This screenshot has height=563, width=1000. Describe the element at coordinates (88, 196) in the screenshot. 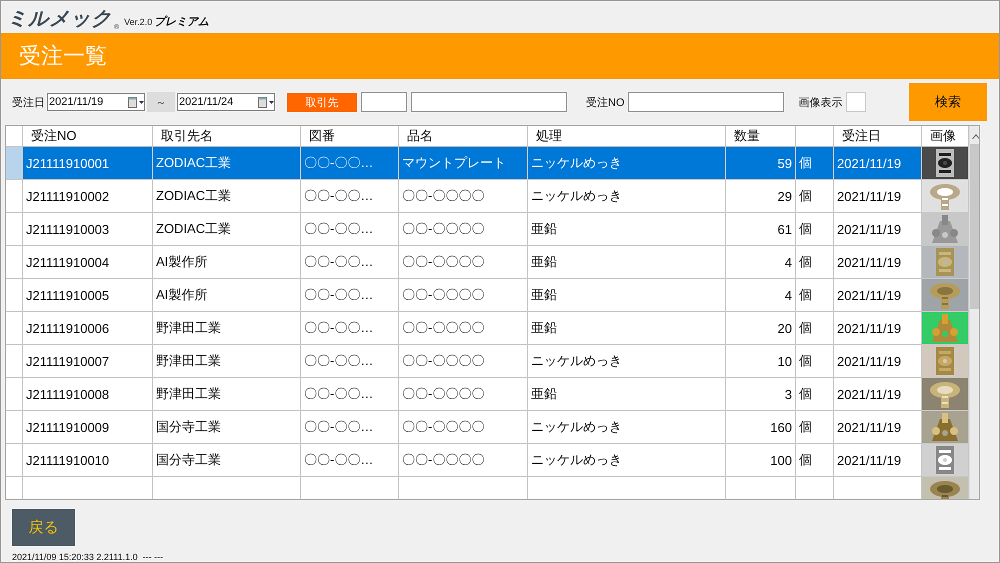

I see `table-cell: J21111910002` at that location.